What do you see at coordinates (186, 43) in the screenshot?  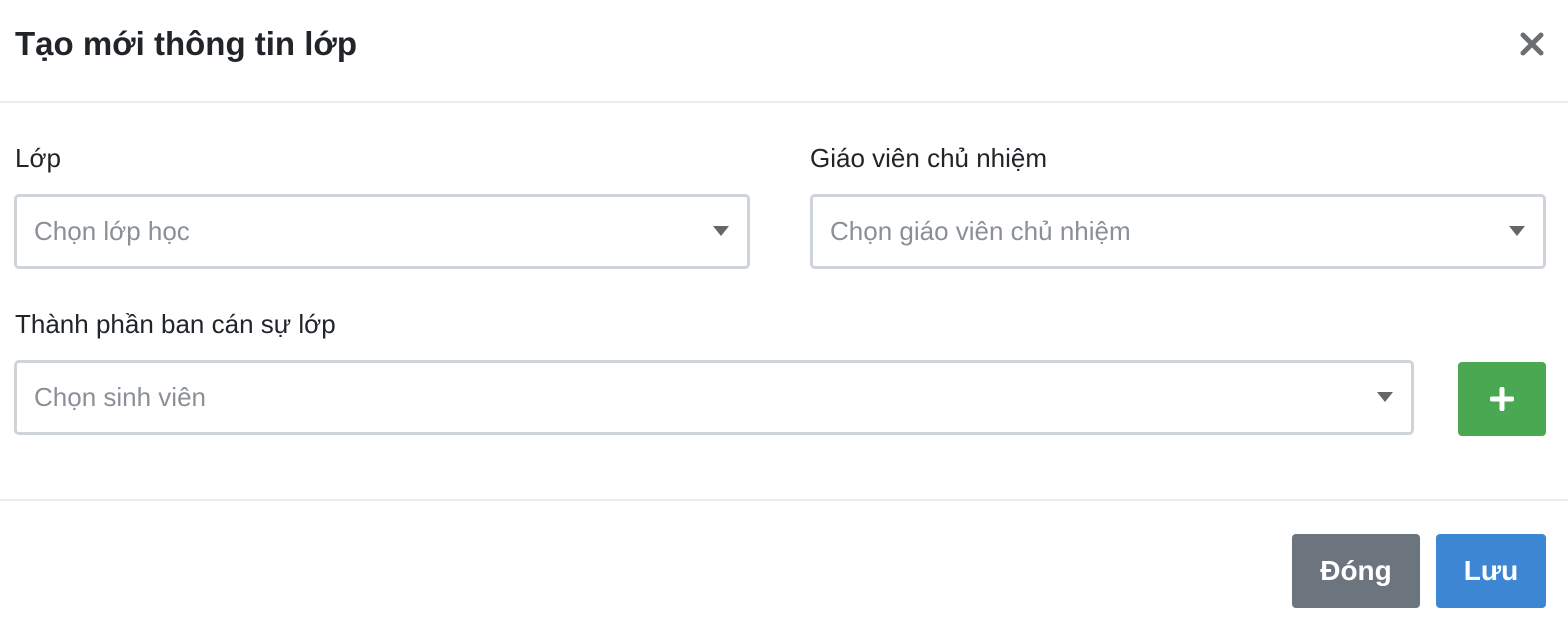 I see `modal-title: Tạo mới thông tin lớp` at bounding box center [186, 43].